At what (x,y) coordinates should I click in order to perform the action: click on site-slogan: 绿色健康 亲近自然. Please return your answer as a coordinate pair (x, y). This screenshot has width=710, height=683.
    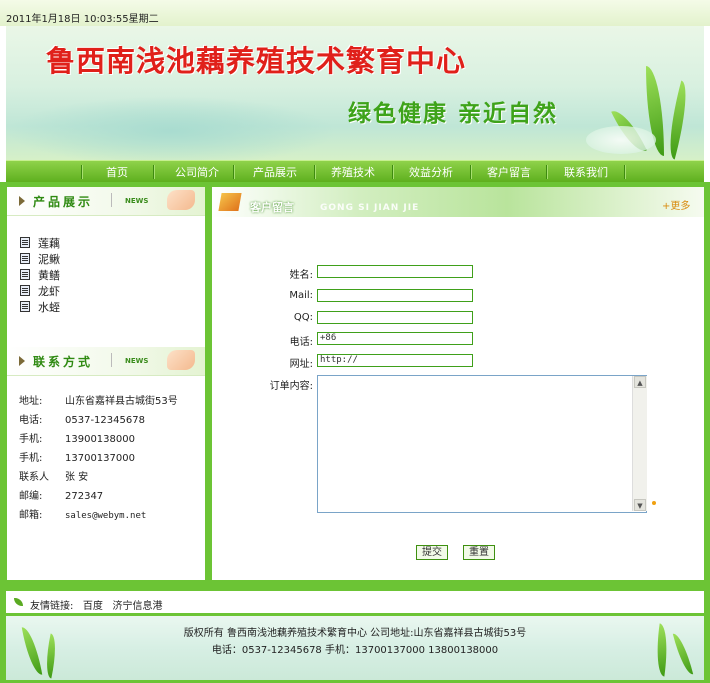
    Looking at the image, I should click on (453, 114).